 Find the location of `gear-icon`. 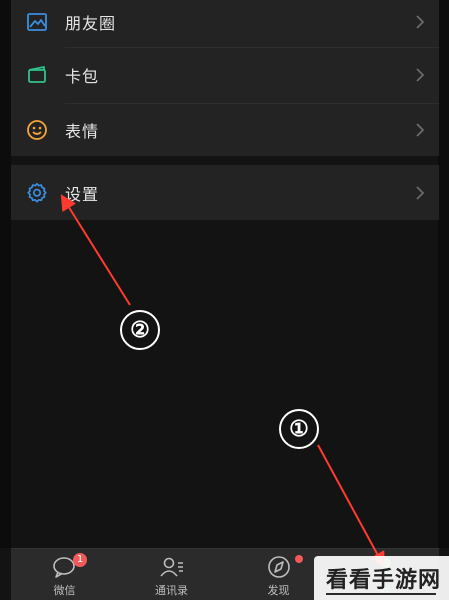

gear-icon is located at coordinates (37, 192).